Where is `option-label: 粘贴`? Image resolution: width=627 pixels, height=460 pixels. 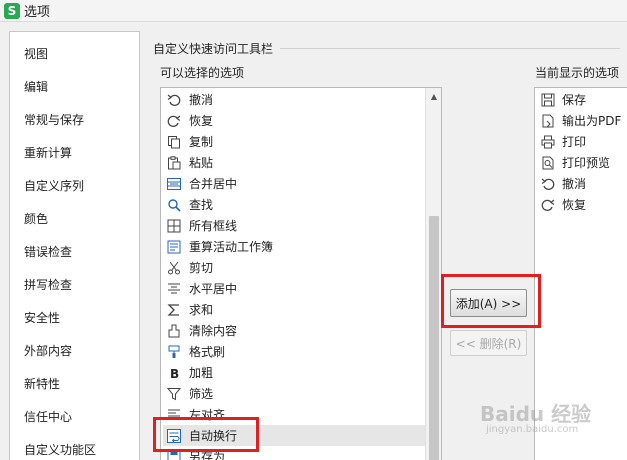 option-label: 粘贴 is located at coordinates (201, 163).